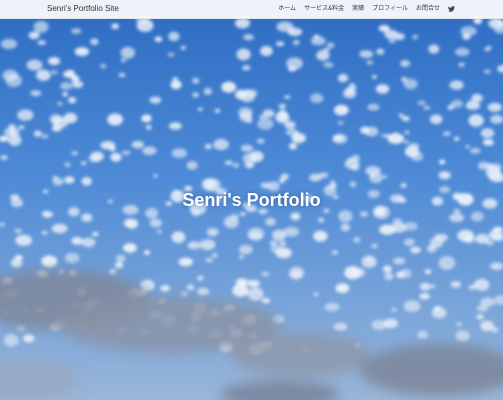  What do you see at coordinates (83, 9) in the screenshot?
I see `site-title-link: Senri's Portfolio Site` at bounding box center [83, 9].